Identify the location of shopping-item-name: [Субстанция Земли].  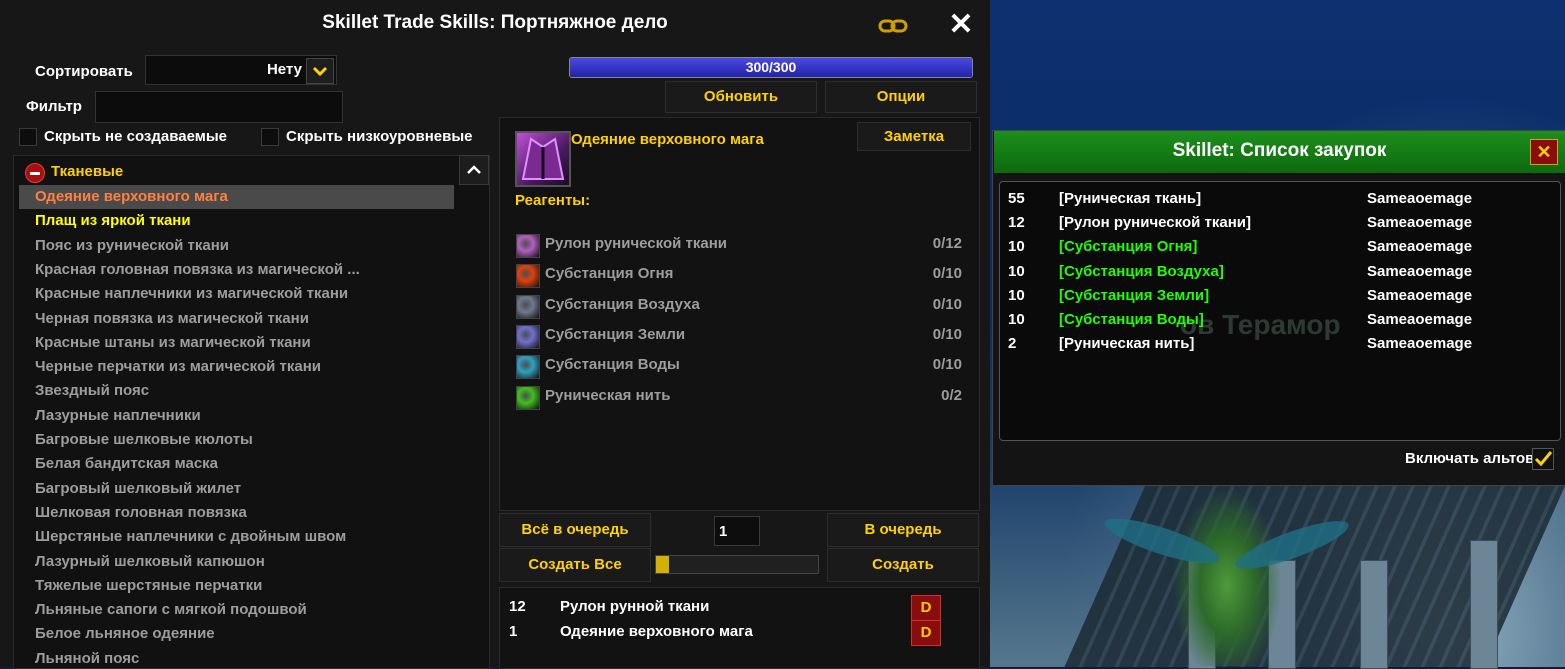
(1134, 295).